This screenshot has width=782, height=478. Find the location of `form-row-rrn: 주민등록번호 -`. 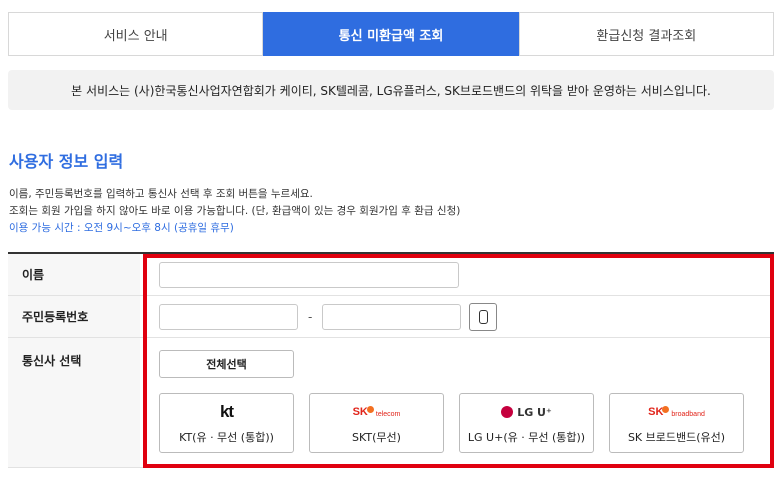

form-row-rrn: 주민등록번호 - is located at coordinates (391, 317).